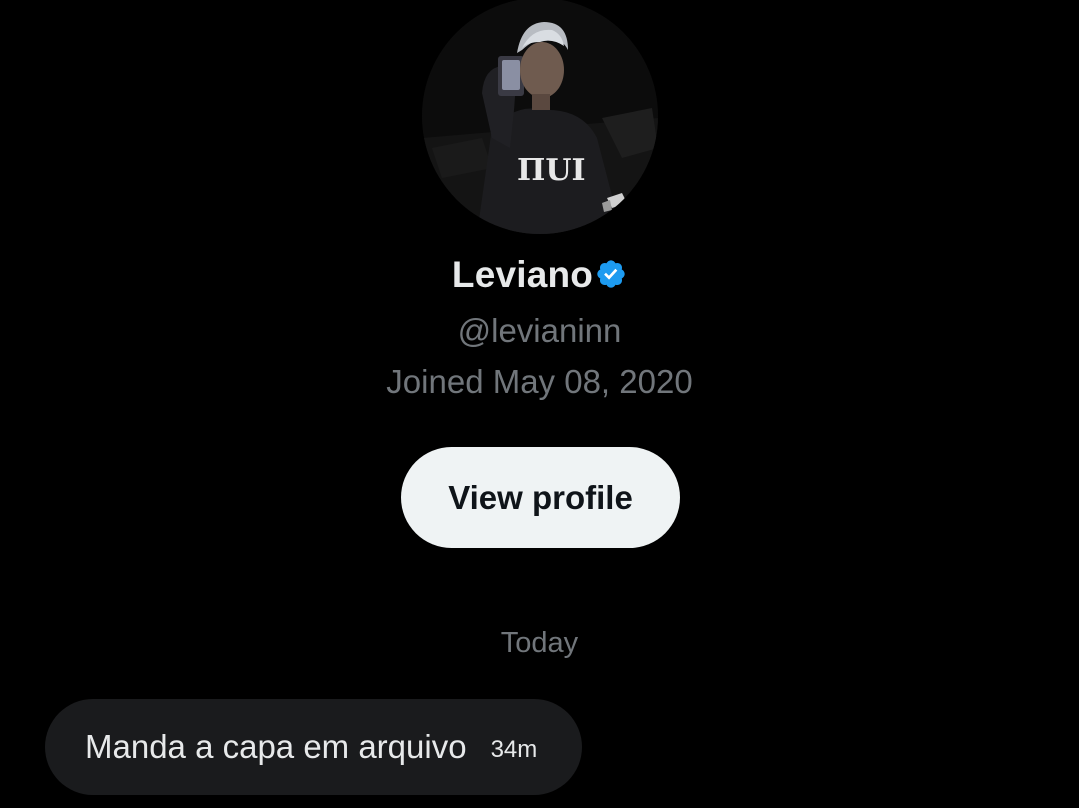 This screenshot has width=1079, height=808. I want to click on verified-badge-icon, so click(611, 278).